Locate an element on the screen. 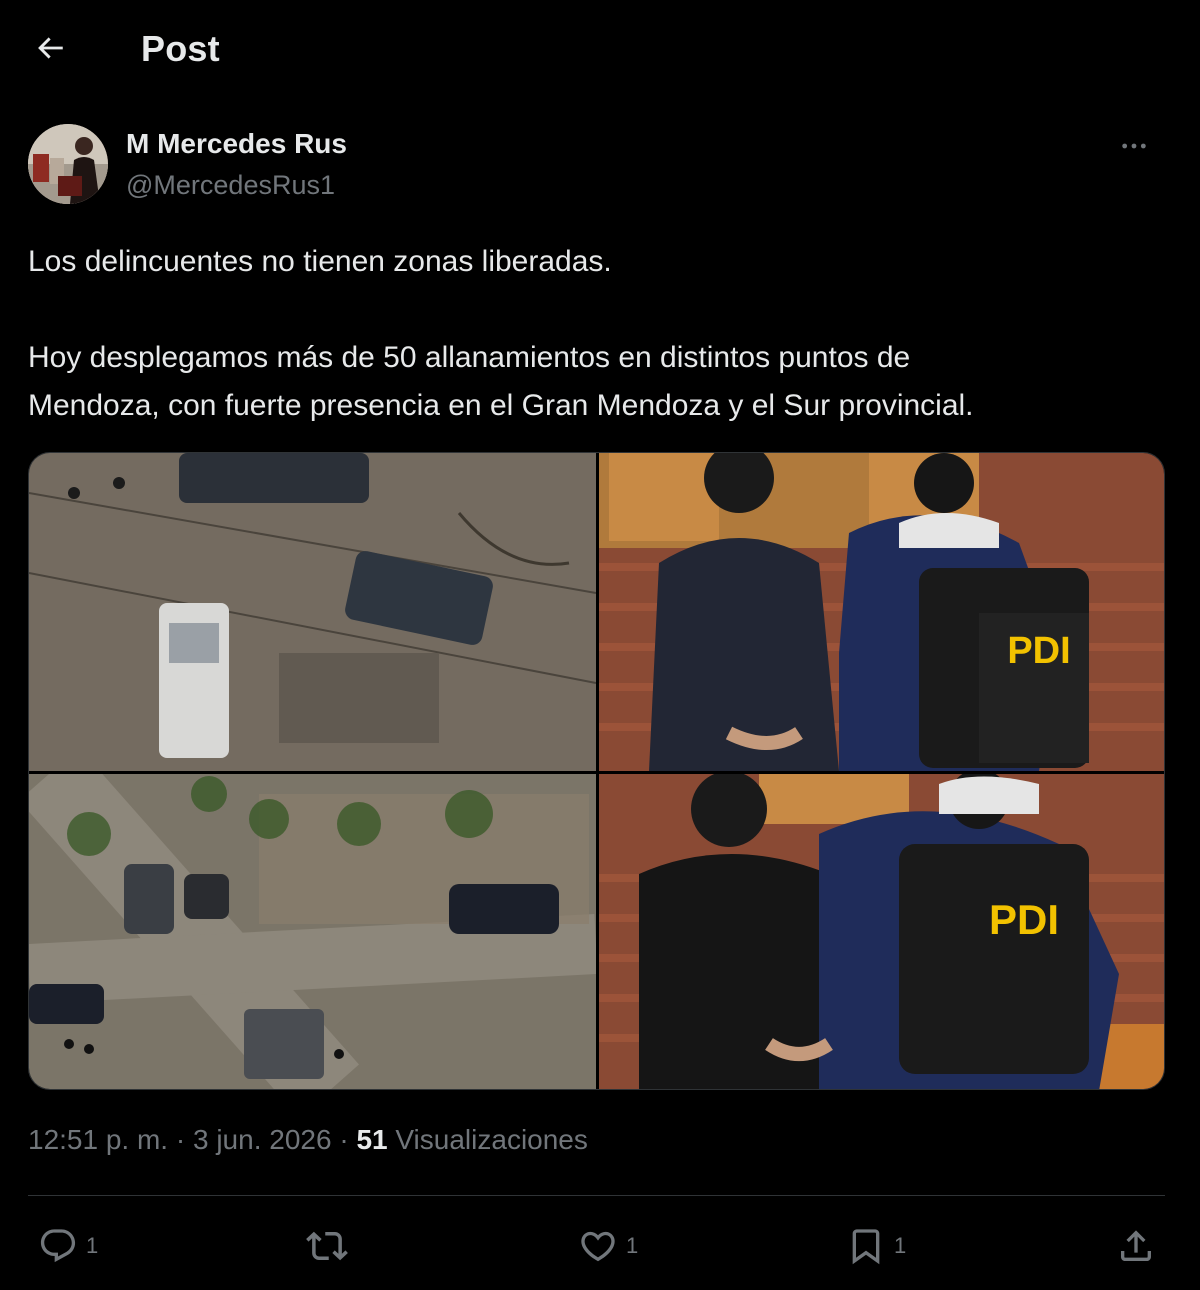  bookmark-button: 1 is located at coordinates (876, 1246).